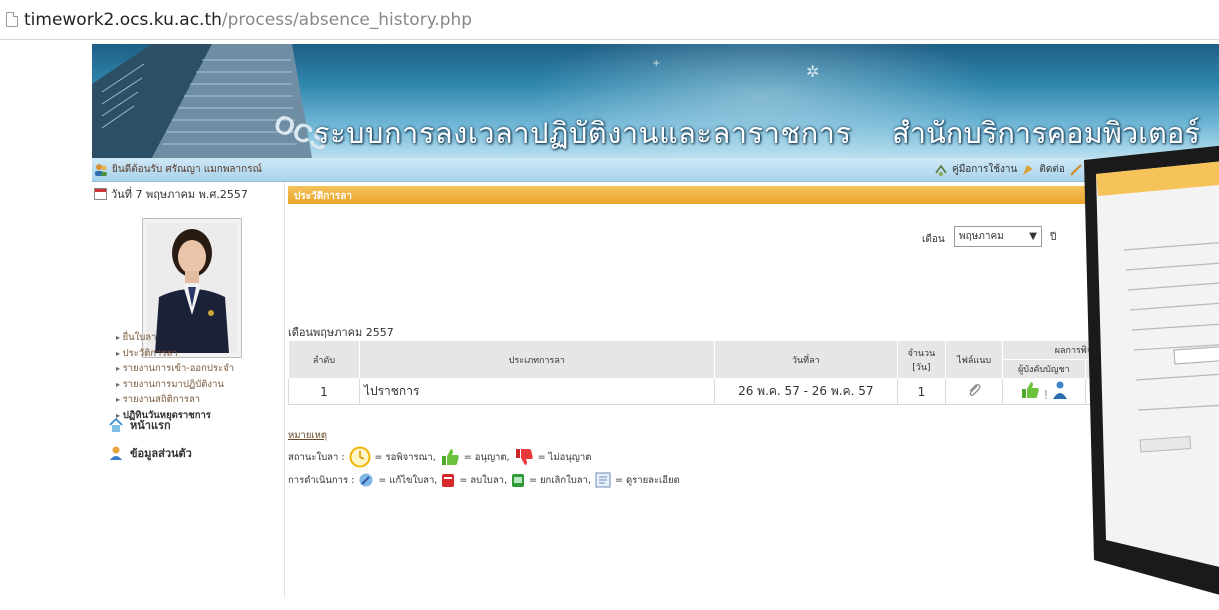 Image resolution: width=1219 pixels, height=610 pixels. Describe the element at coordinates (347, 19) in the screenshot. I see `url-path: /process/absence_history.php` at that location.